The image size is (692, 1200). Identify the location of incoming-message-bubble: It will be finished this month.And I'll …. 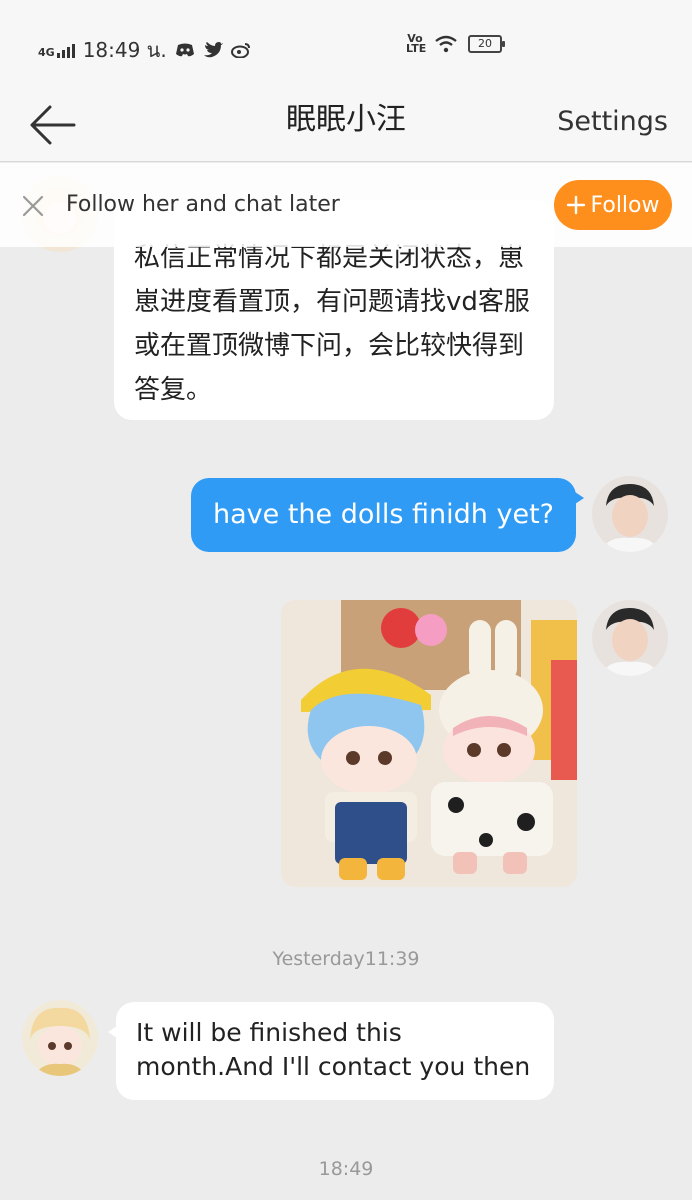
(331, 1051).